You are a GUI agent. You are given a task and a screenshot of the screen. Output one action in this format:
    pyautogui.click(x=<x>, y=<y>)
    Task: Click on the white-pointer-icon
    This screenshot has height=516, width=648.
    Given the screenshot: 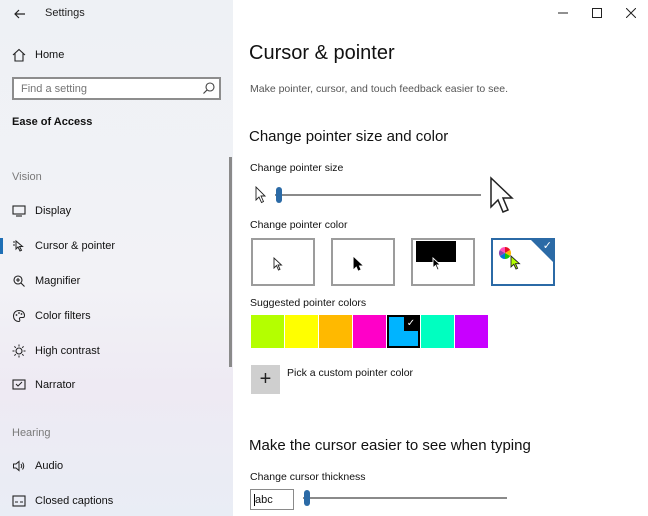 What is the action you would take?
    pyautogui.click(x=278, y=264)
    